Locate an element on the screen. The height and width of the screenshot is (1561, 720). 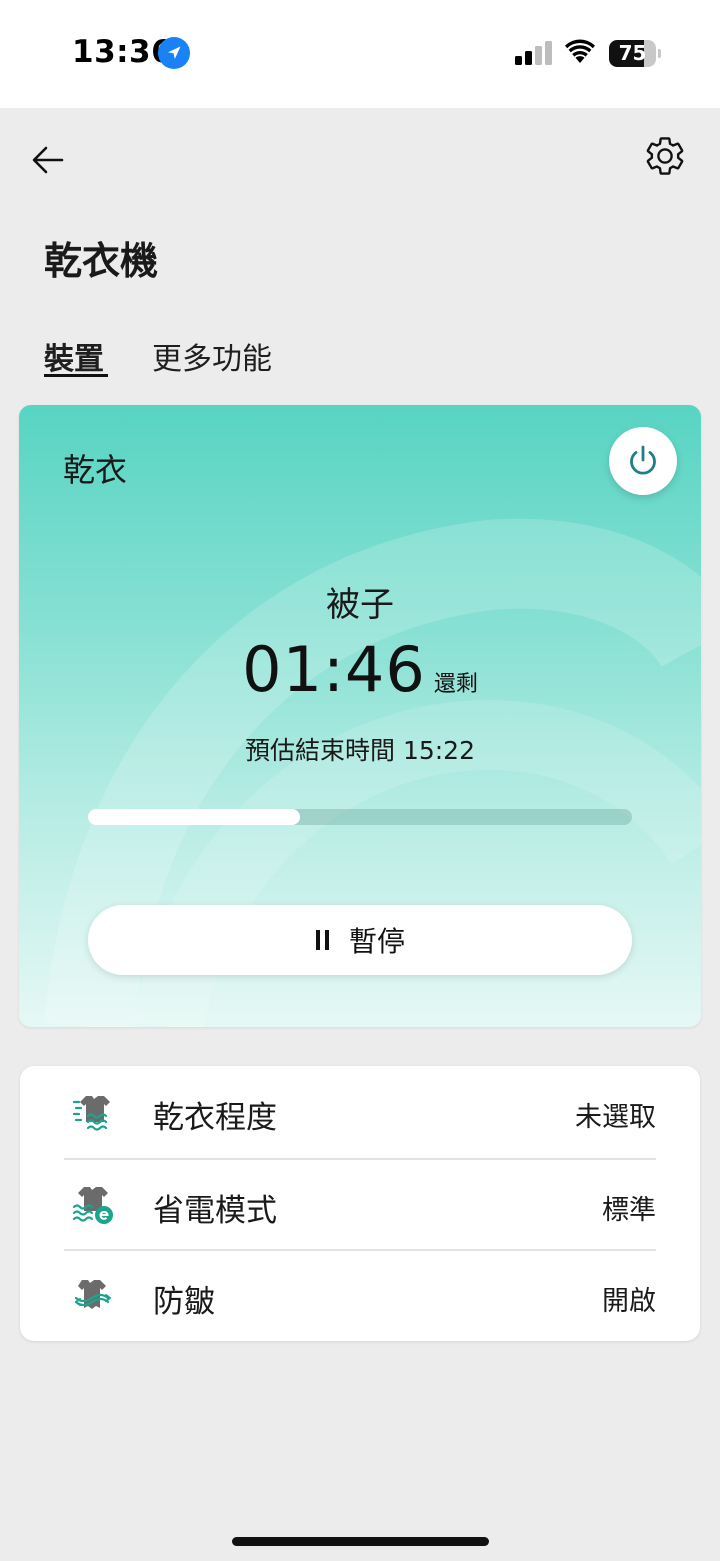
tab-device: 裝置 is located at coordinates (74, 356).